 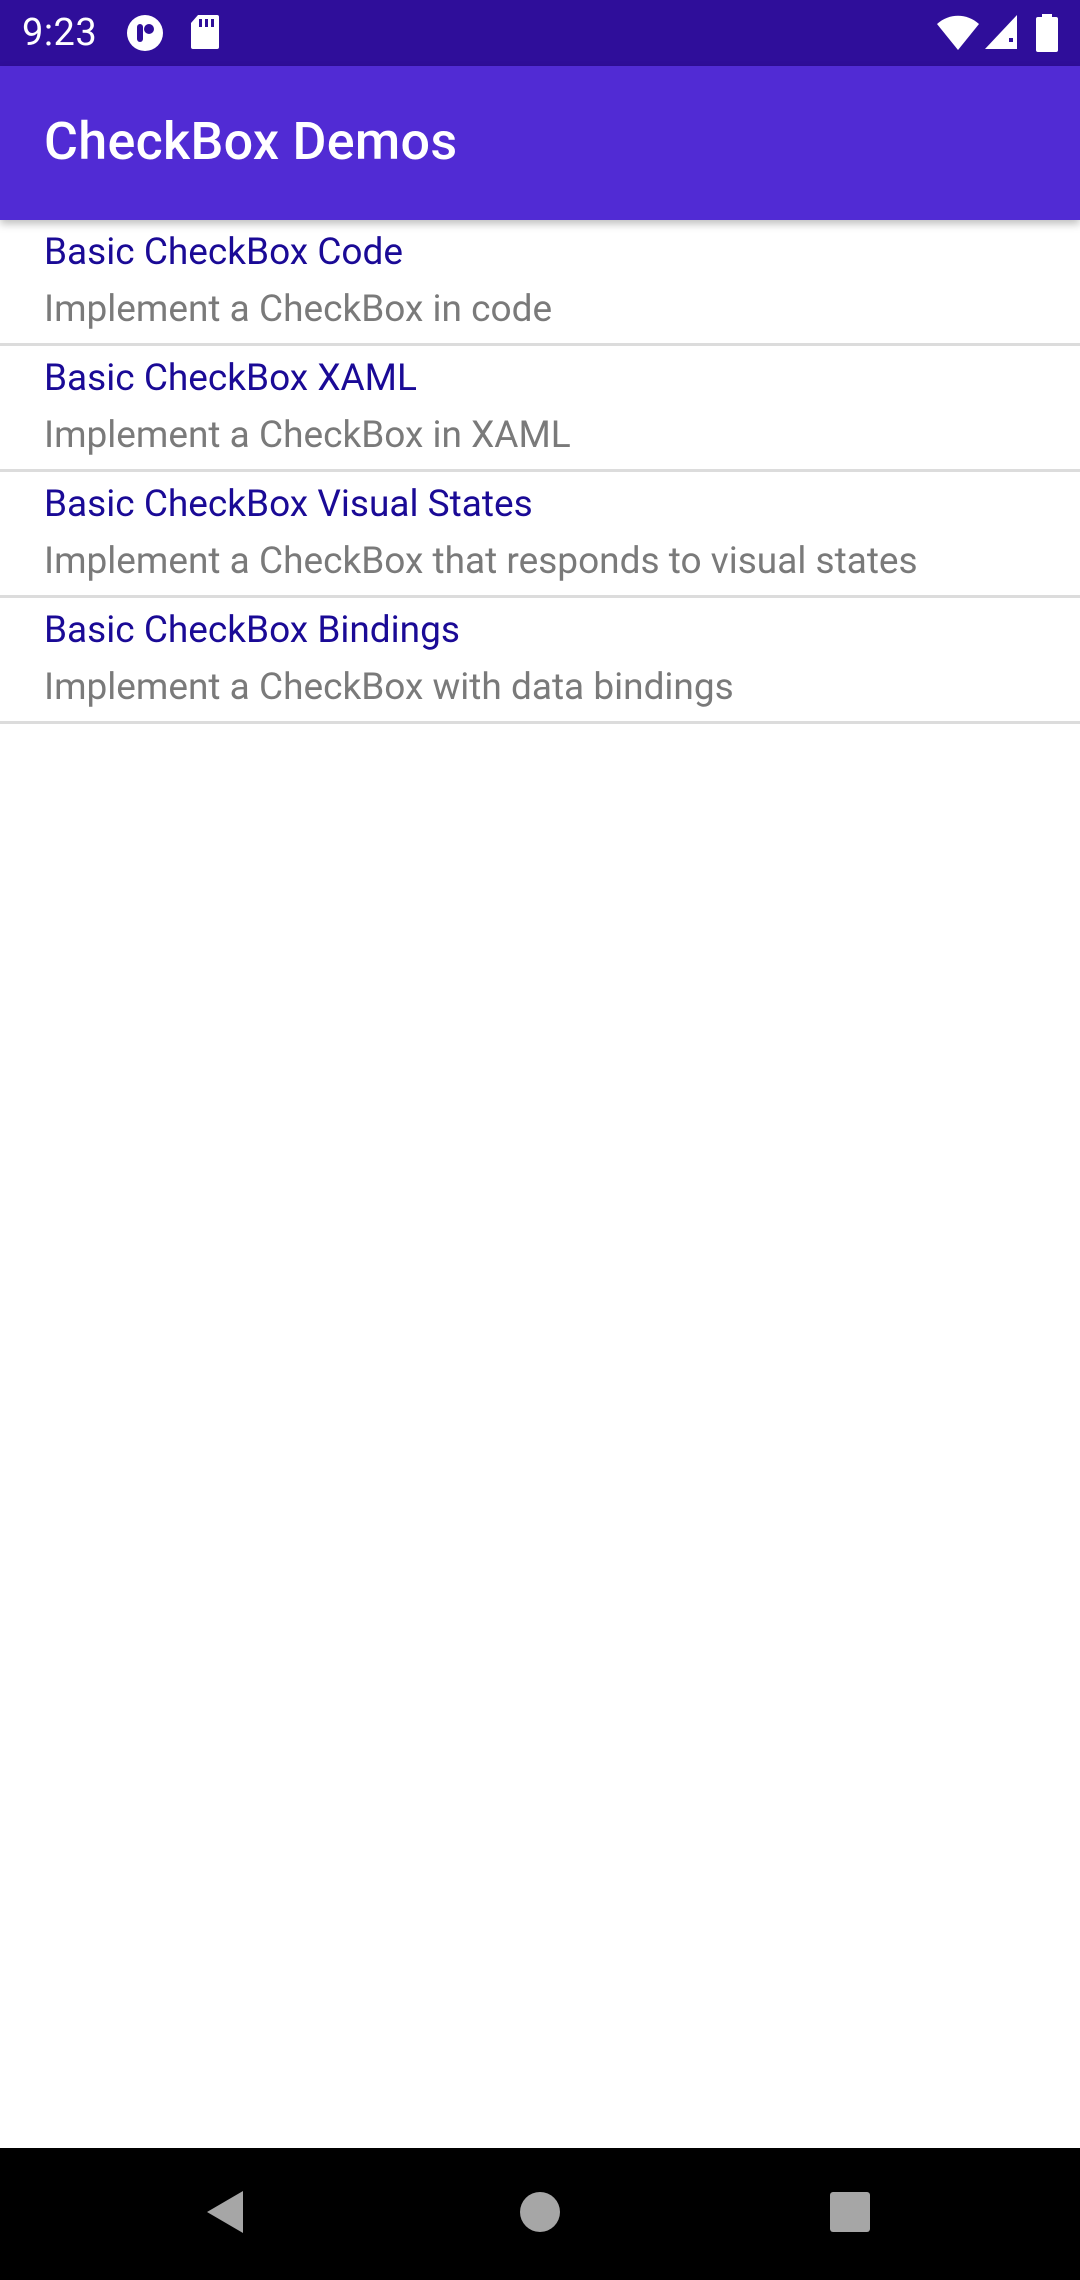 I want to click on status-time: 9:23, so click(x=60, y=33).